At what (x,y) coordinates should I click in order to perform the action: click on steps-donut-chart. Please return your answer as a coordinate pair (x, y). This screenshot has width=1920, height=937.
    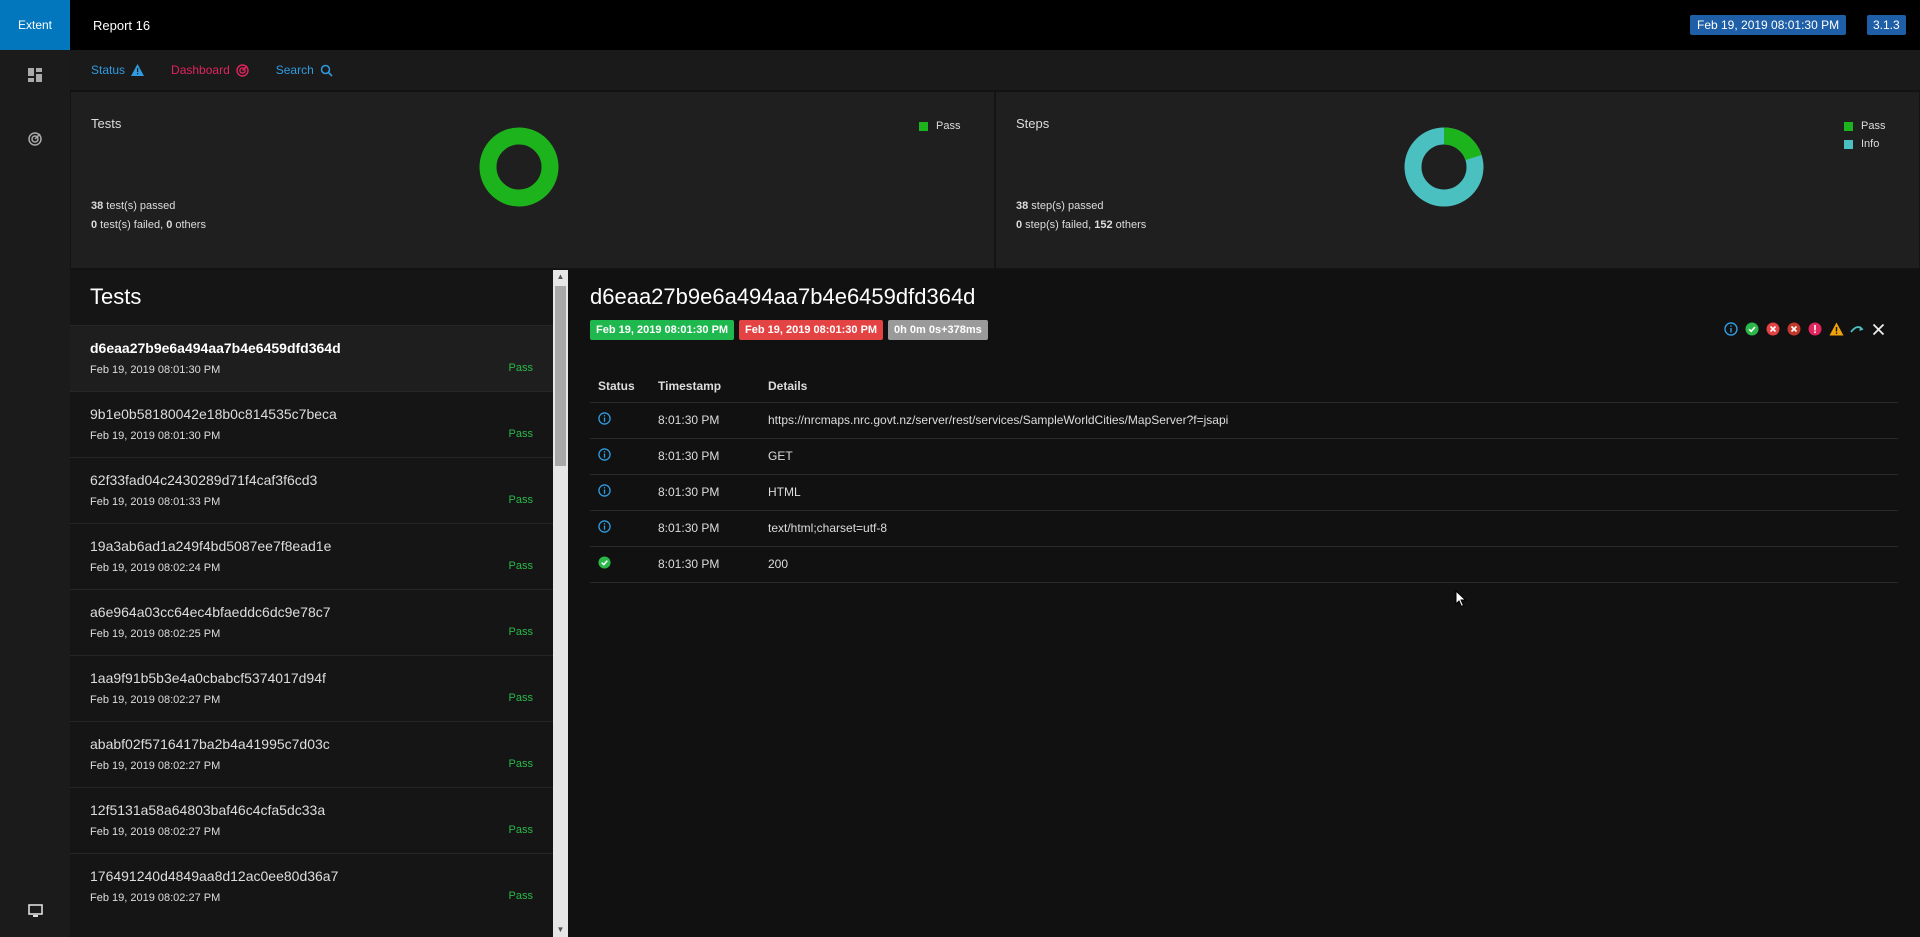
    Looking at the image, I should click on (1444, 167).